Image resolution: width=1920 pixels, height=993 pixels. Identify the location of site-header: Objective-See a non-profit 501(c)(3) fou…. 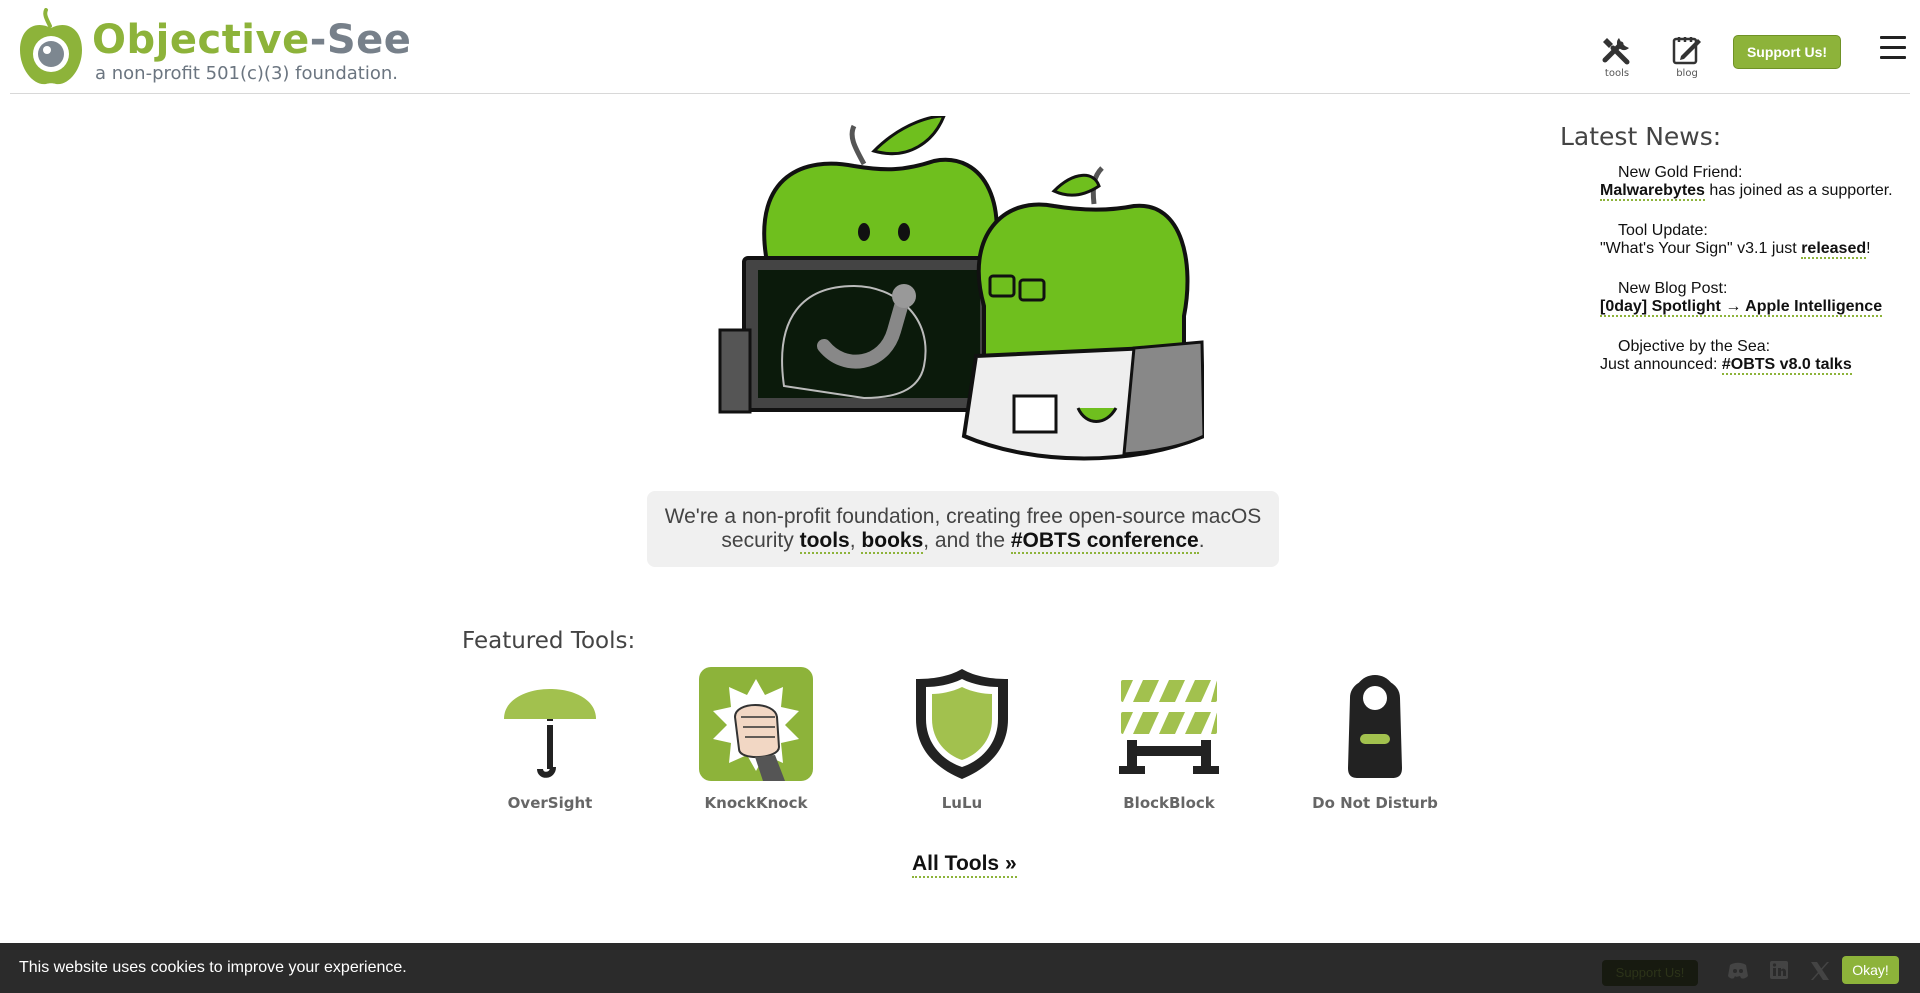
(960, 47).